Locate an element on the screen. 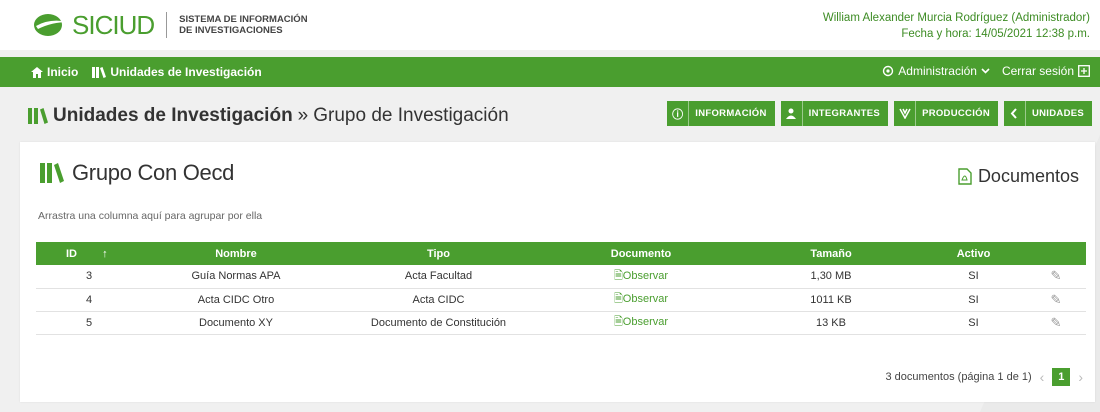  column-header-actions is located at coordinates (1056, 253).